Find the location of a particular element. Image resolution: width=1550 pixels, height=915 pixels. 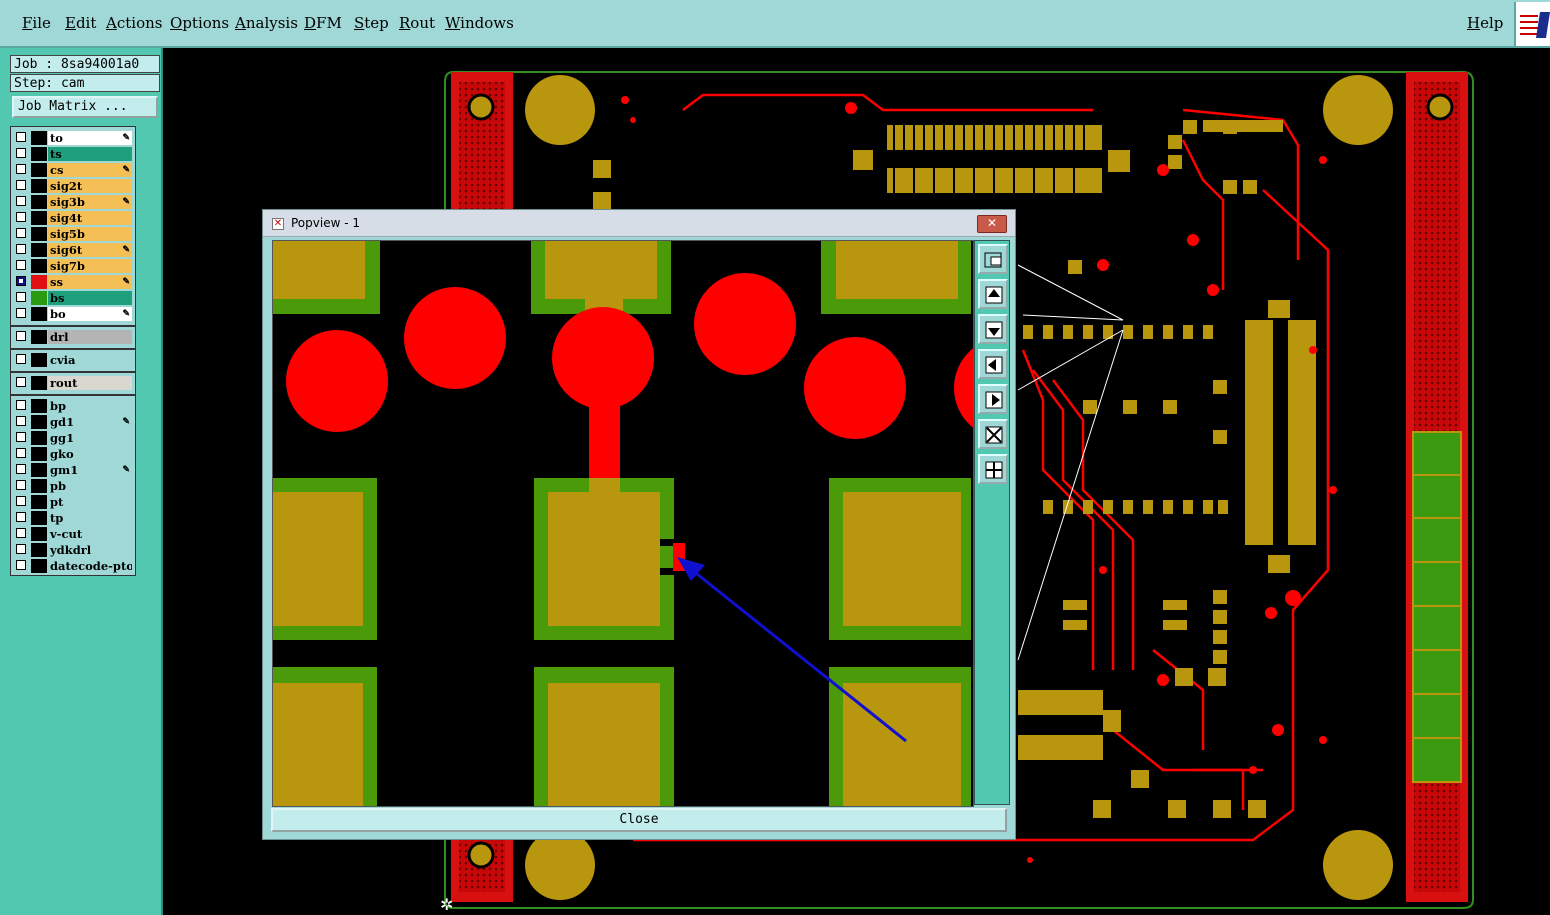

layer-name: datecode-pto is located at coordinates (90, 566).